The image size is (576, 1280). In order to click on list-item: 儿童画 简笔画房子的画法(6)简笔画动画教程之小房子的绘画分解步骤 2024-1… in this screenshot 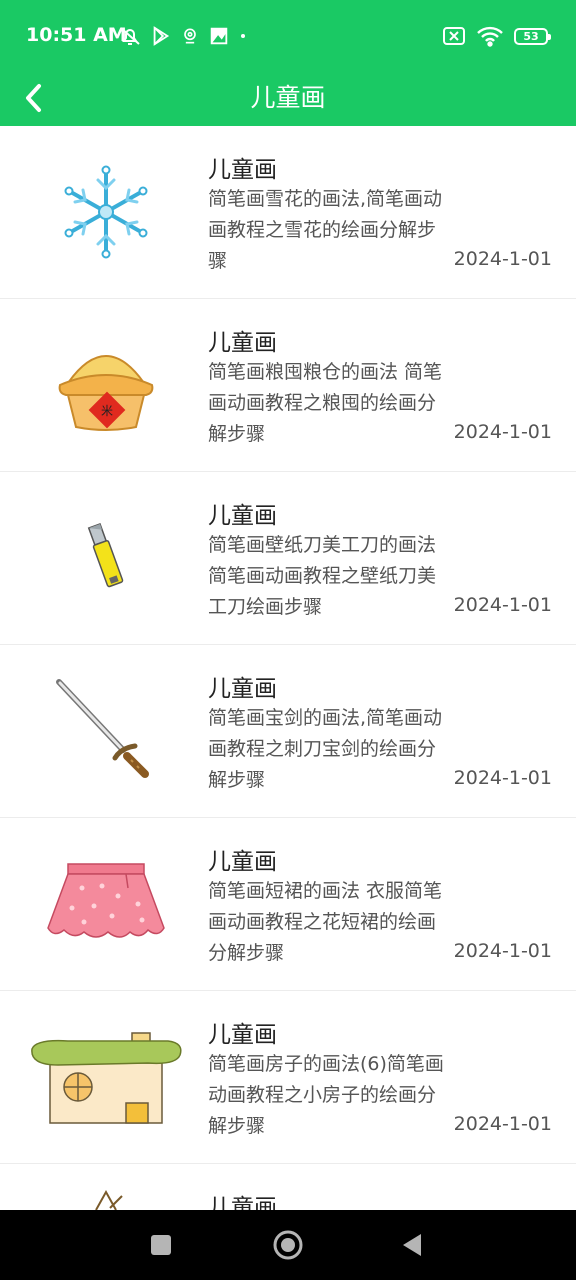, I will do `click(288, 1077)`.